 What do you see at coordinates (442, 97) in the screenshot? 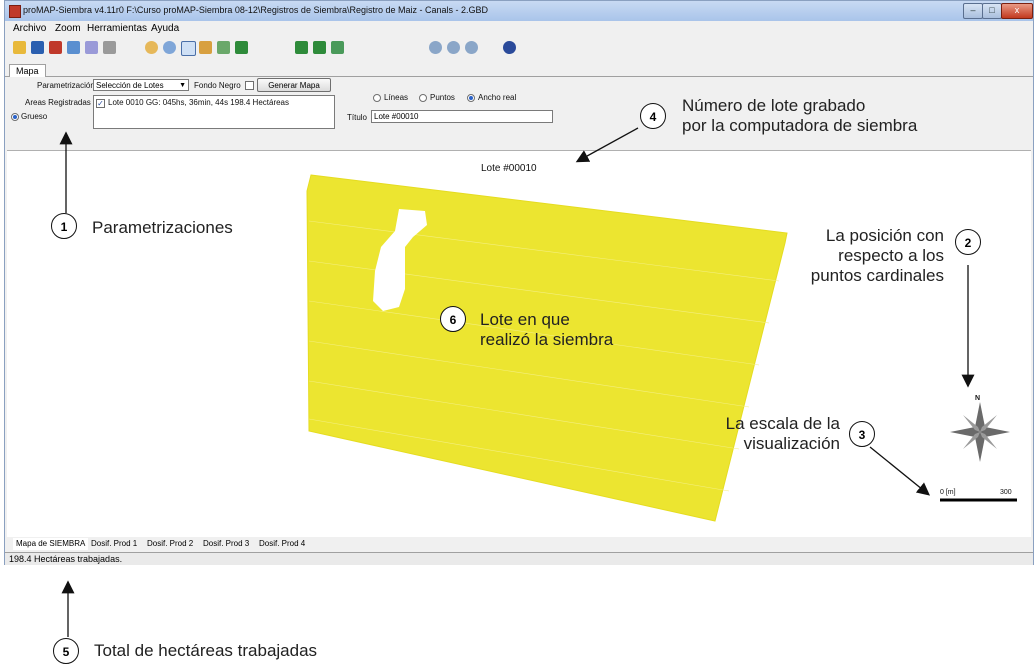
I see `puntos-label: Puntos` at bounding box center [442, 97].